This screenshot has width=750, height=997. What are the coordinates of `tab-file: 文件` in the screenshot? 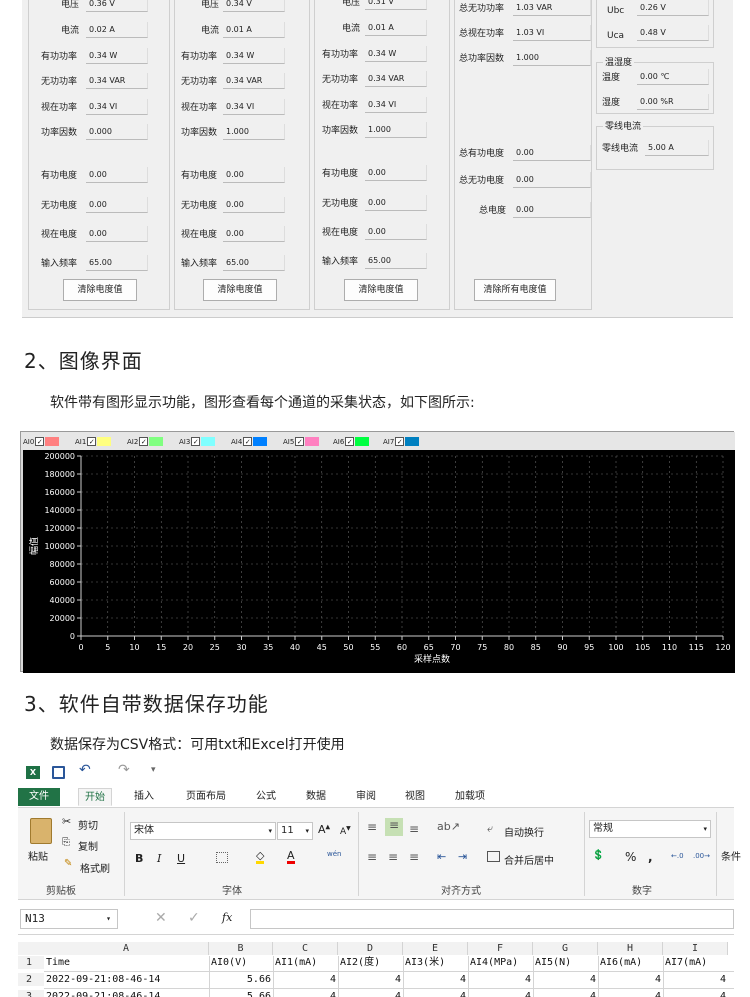 It's located at (39, 797).